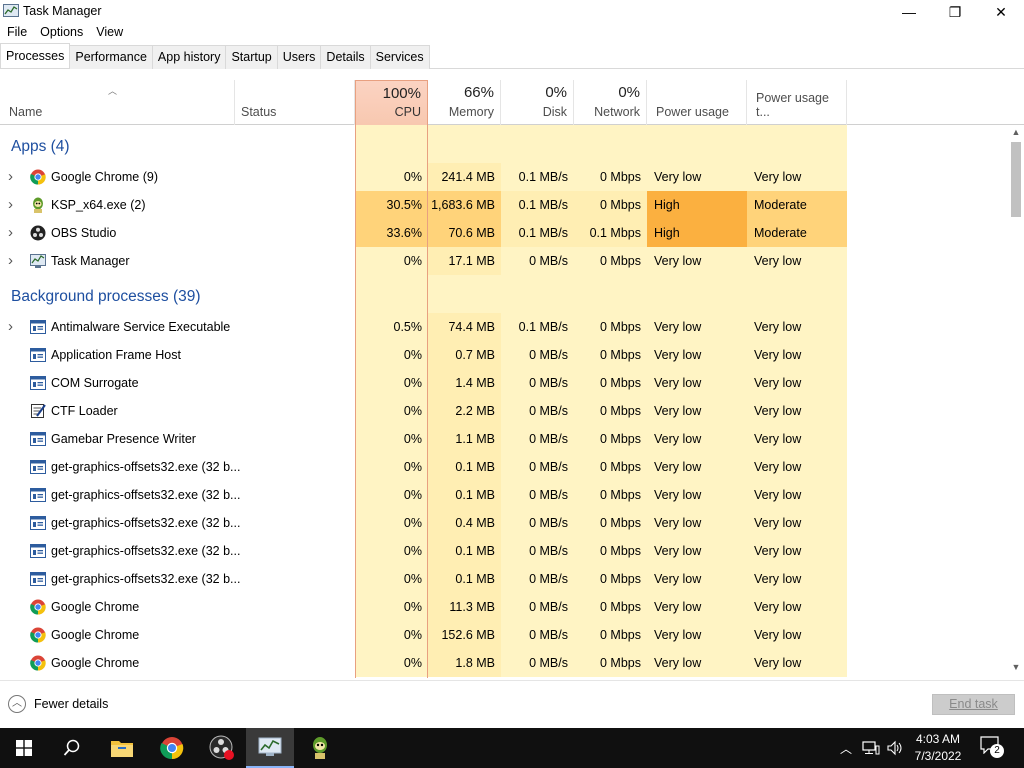  Describe the element at coordinates (61, 33) in the screenshot. I see `menu-options: Options` at that location.